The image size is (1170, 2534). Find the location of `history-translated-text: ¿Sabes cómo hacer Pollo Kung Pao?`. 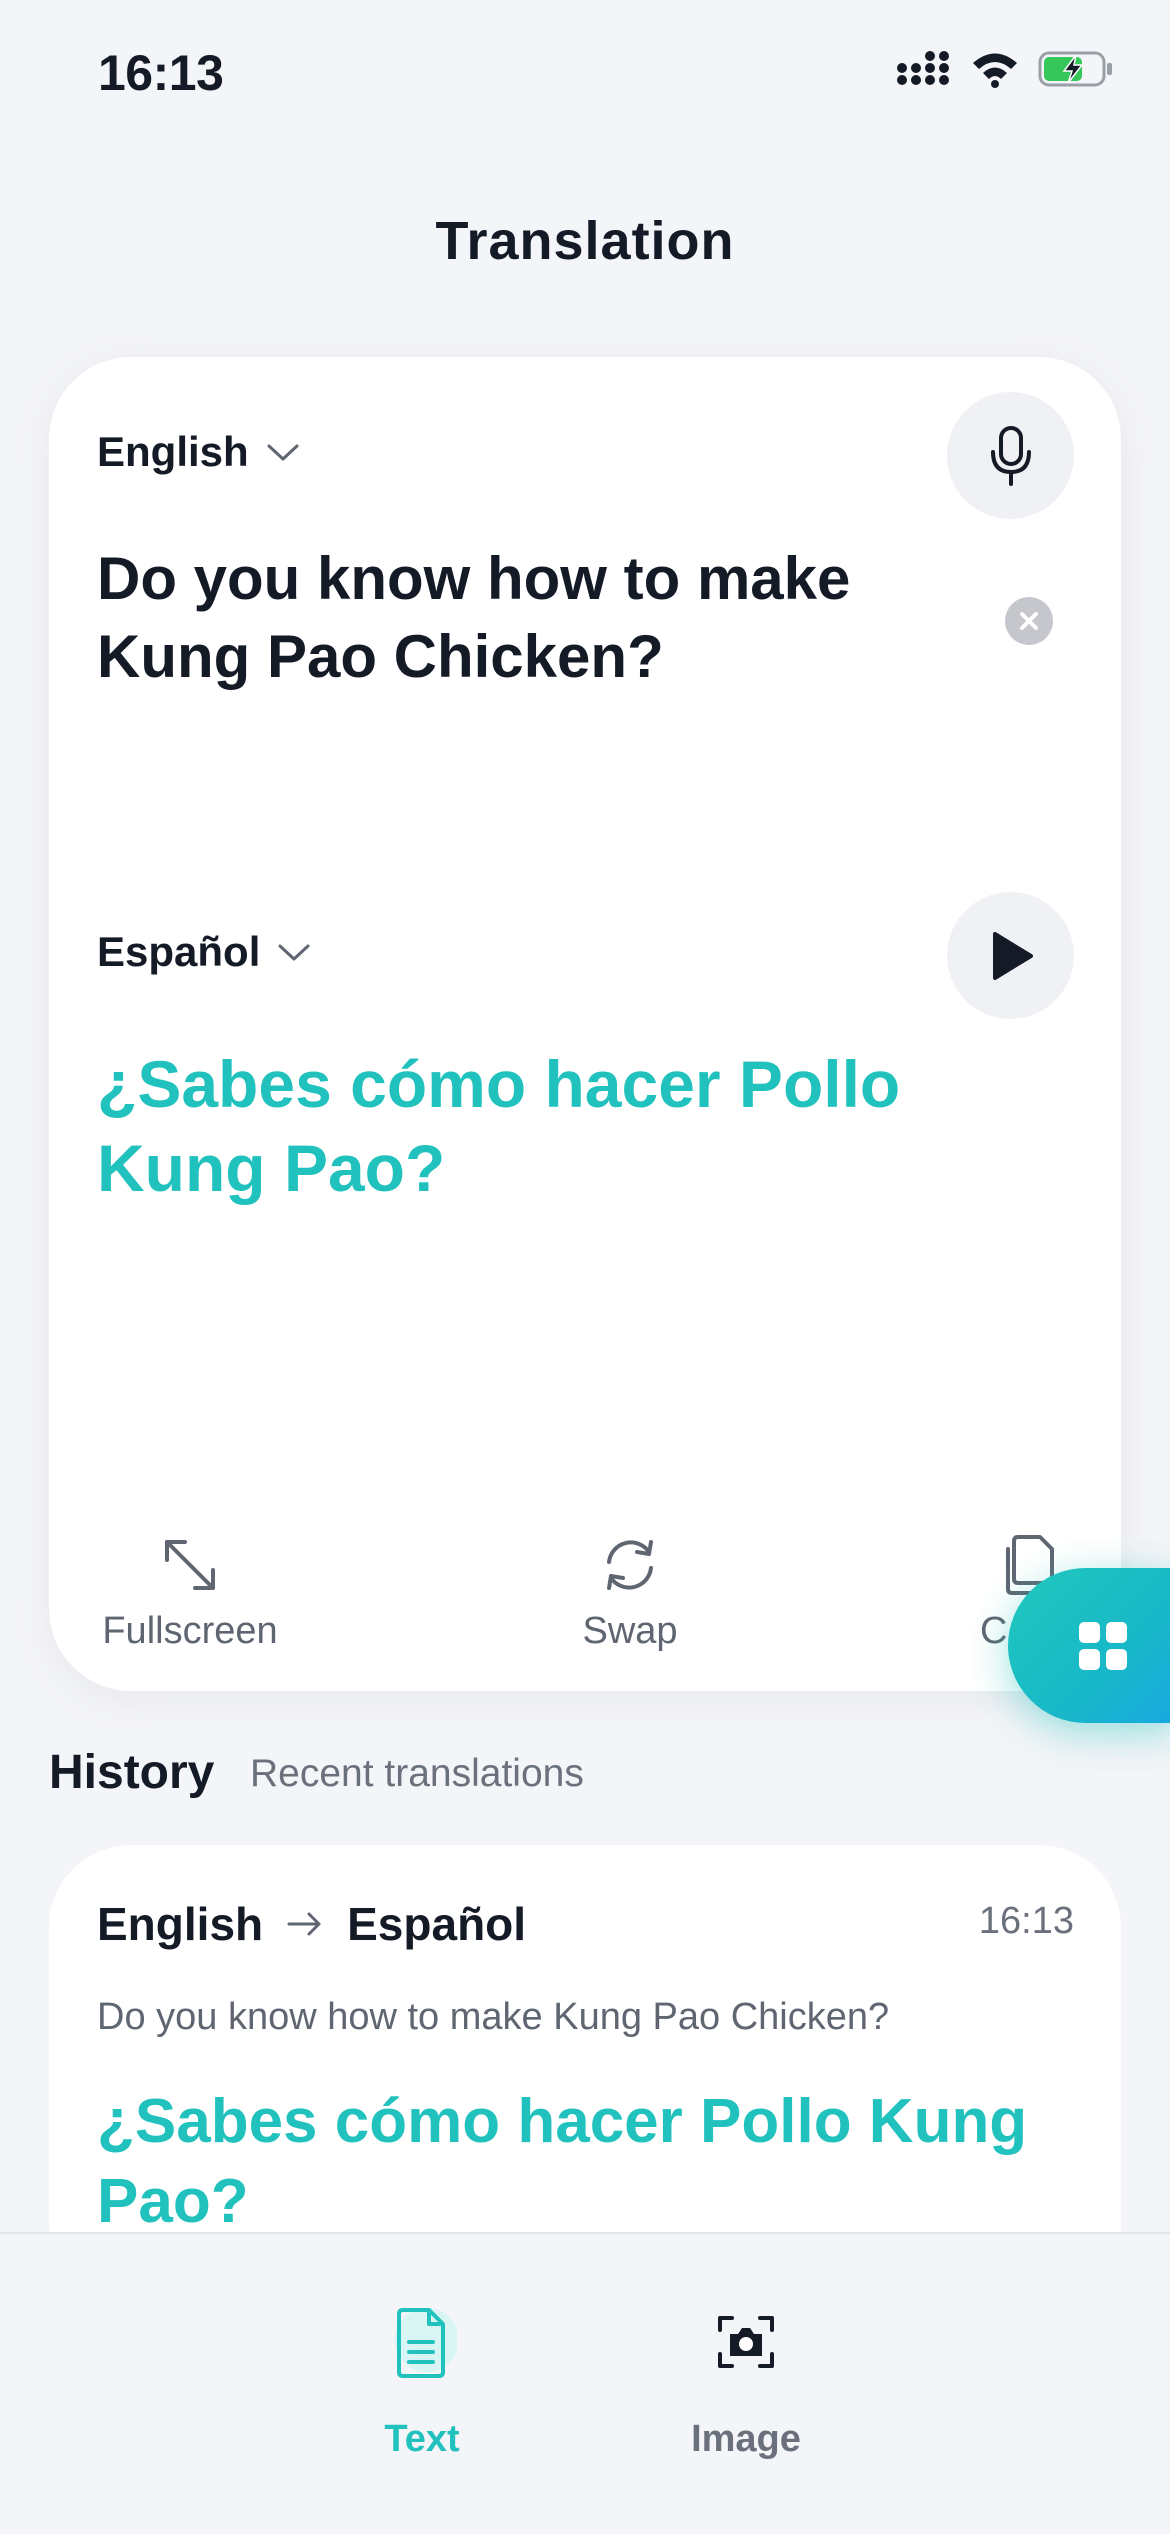

history-translated-text: ¿Sabes cómo hacer Pollo Kung Pao? is located at coordinates (562, 2161).